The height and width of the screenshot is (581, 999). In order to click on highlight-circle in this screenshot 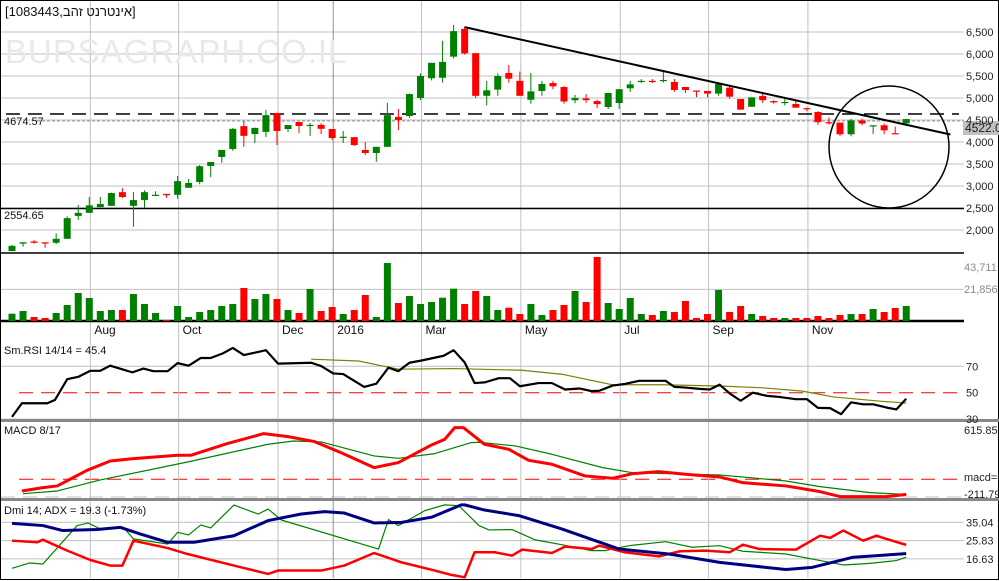, I will do `click(889, 147)`.